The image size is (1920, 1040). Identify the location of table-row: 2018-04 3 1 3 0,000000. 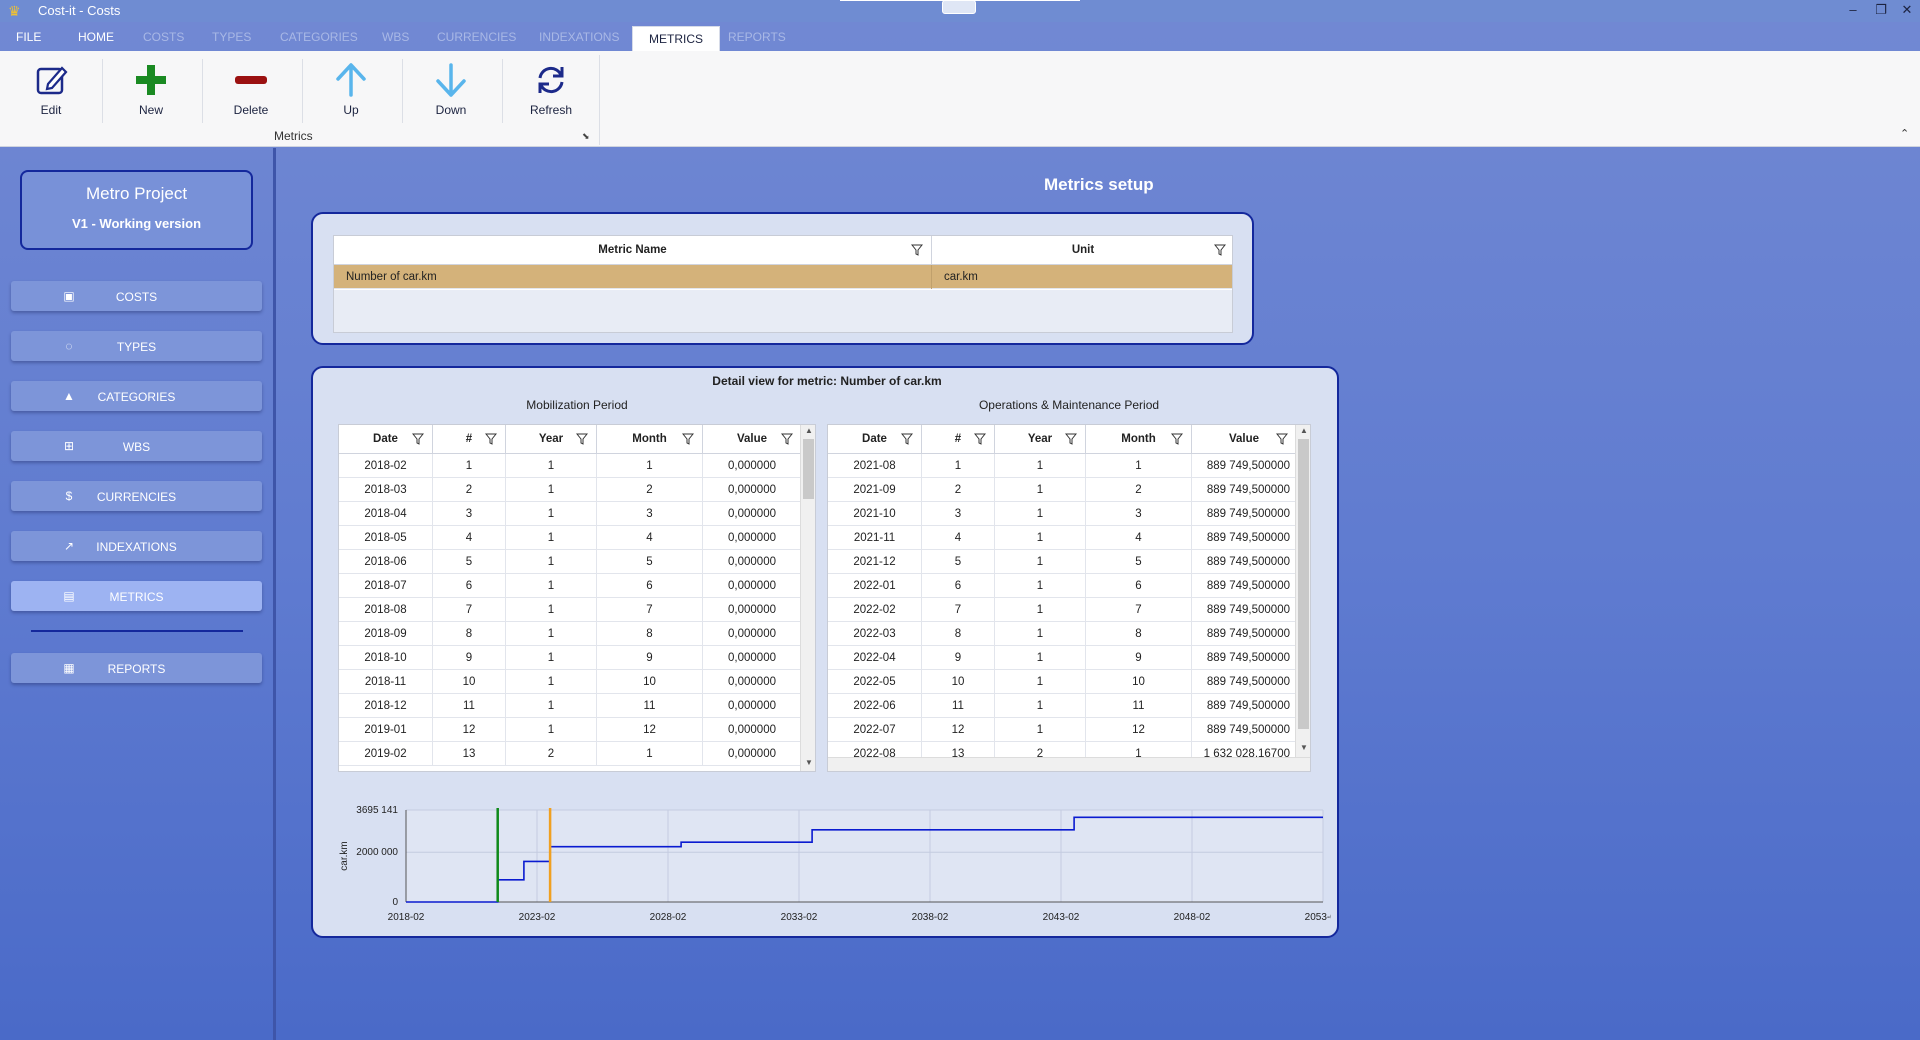
(570, 514).